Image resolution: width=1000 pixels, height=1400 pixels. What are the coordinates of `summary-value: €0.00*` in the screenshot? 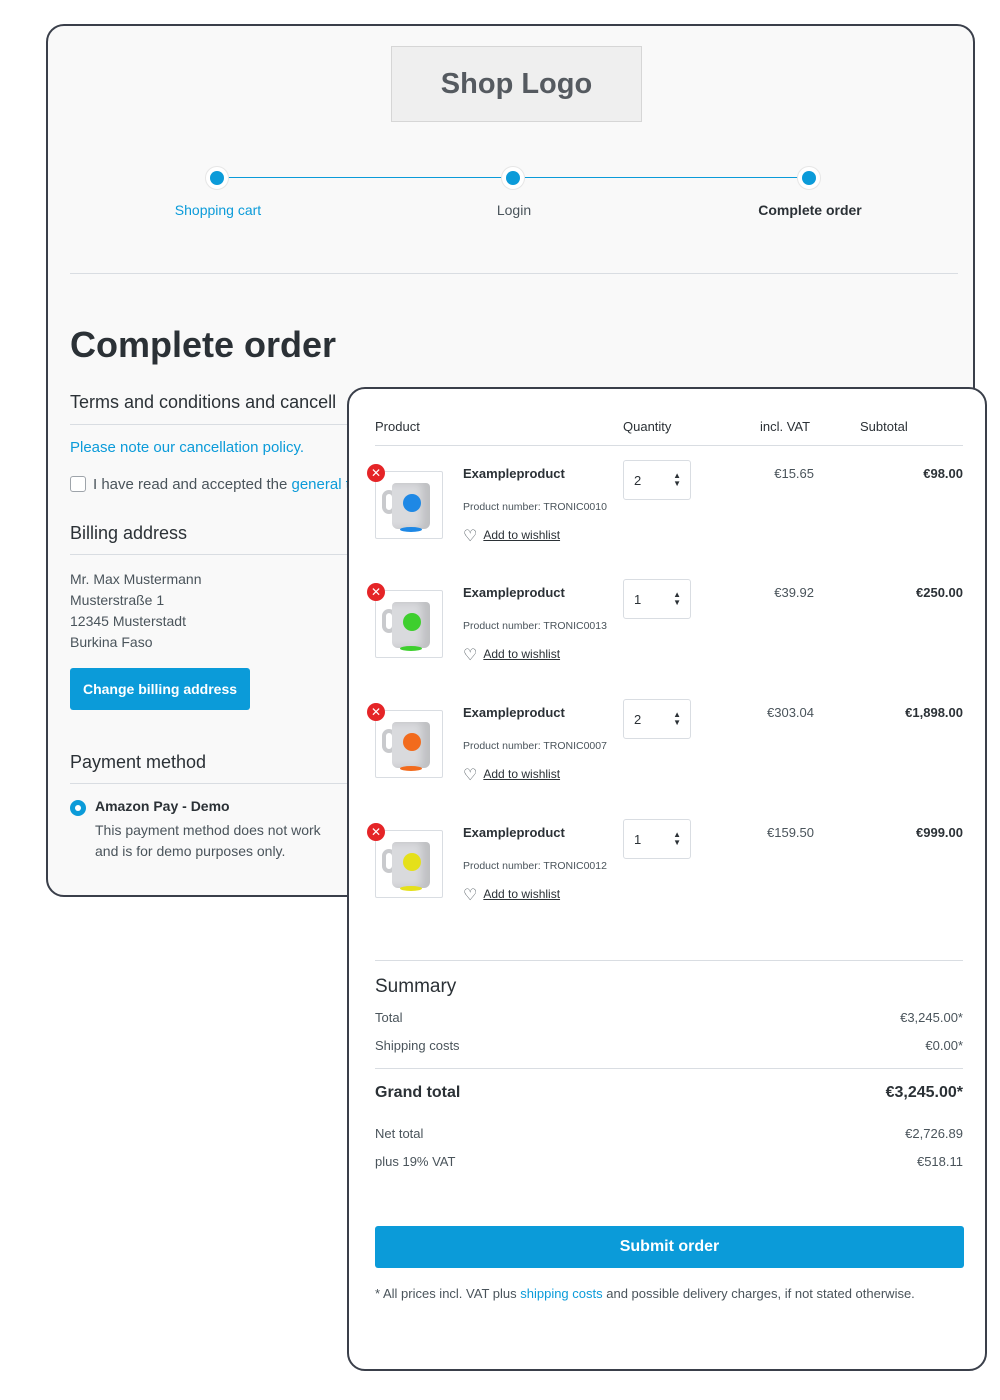 It's located at (944, 1045).